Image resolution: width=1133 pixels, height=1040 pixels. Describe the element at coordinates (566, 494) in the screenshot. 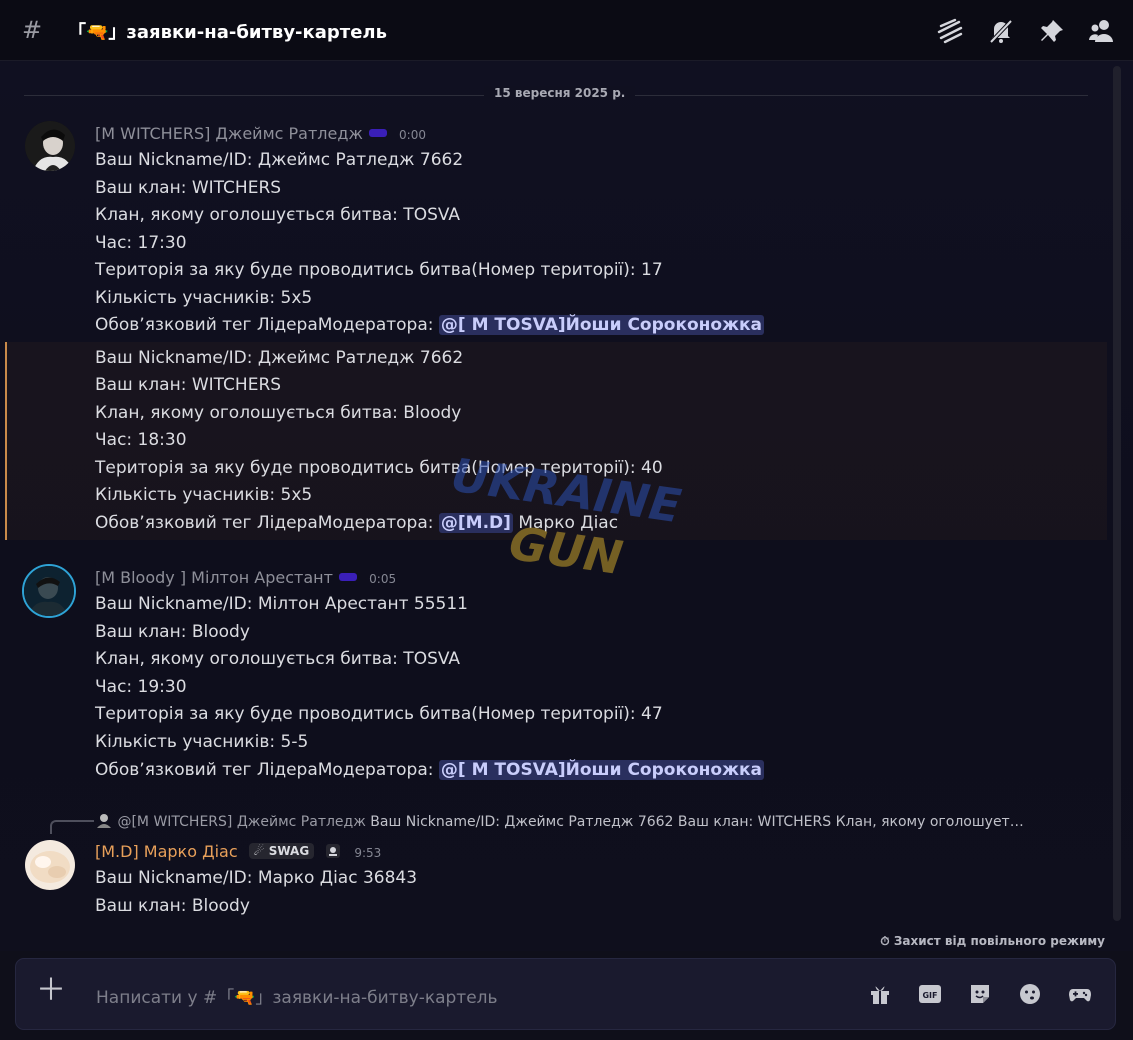

I see `watermark-line-1: UKRAINE` at that location.